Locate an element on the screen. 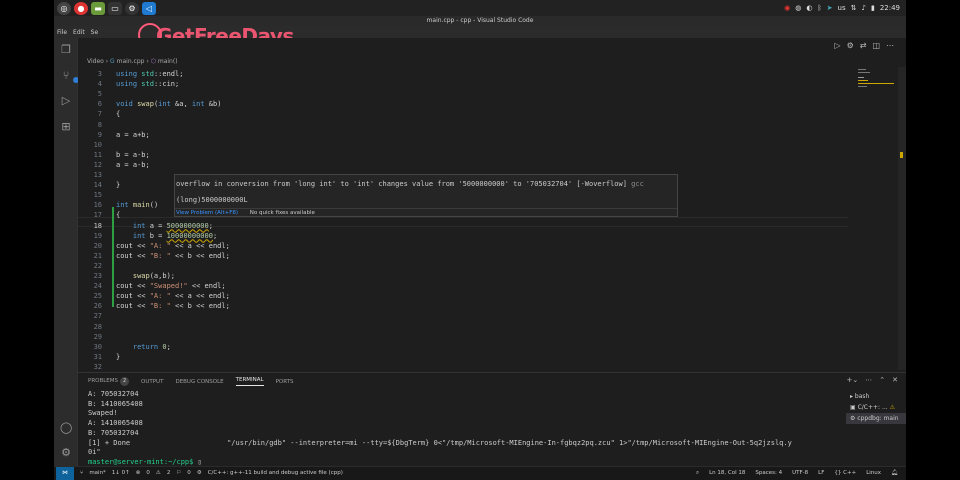 This screenshot has height=480, width=960. code-line: 27 is located at coordinates (463, 316).